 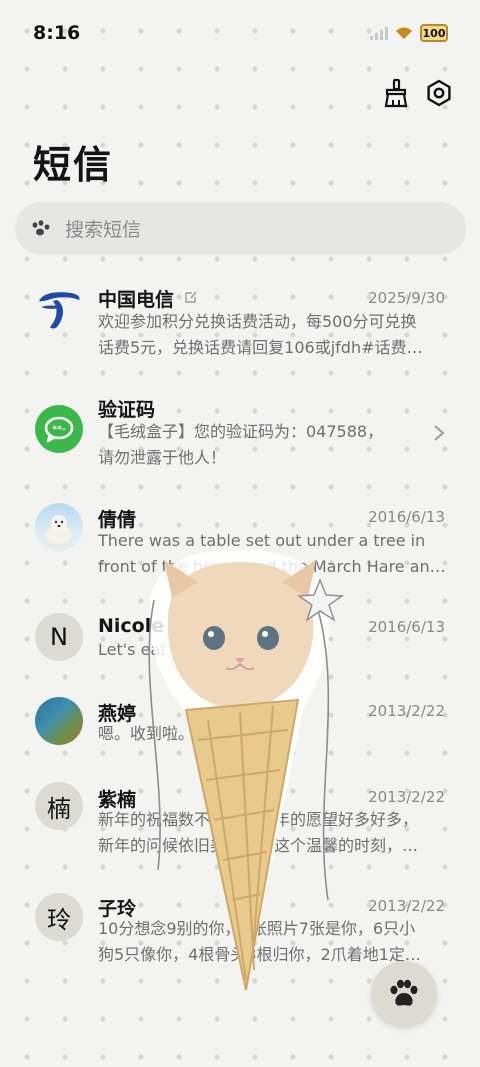 What do you see at coordinates (439, 93) in the screenshot?
I see `settings-icon` at bounding box center [439, 93].